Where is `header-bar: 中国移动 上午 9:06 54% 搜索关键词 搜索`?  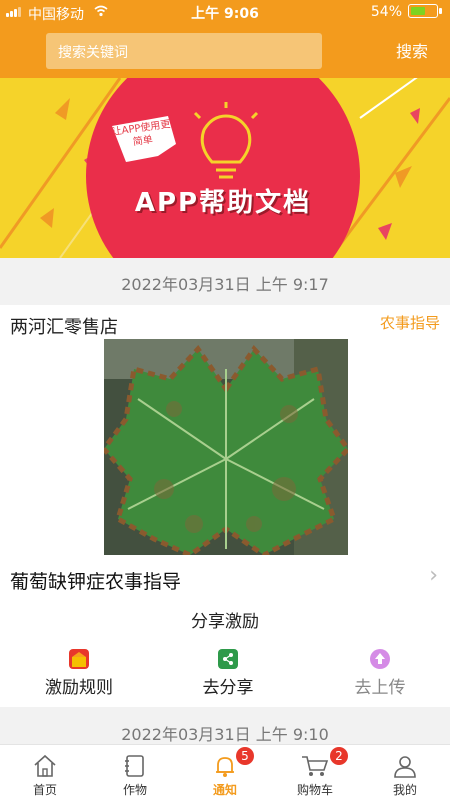
header-bar: 中国移动 上午 9:06 54% 搜索关键词 搜索 is located at coordinates (225, 39).